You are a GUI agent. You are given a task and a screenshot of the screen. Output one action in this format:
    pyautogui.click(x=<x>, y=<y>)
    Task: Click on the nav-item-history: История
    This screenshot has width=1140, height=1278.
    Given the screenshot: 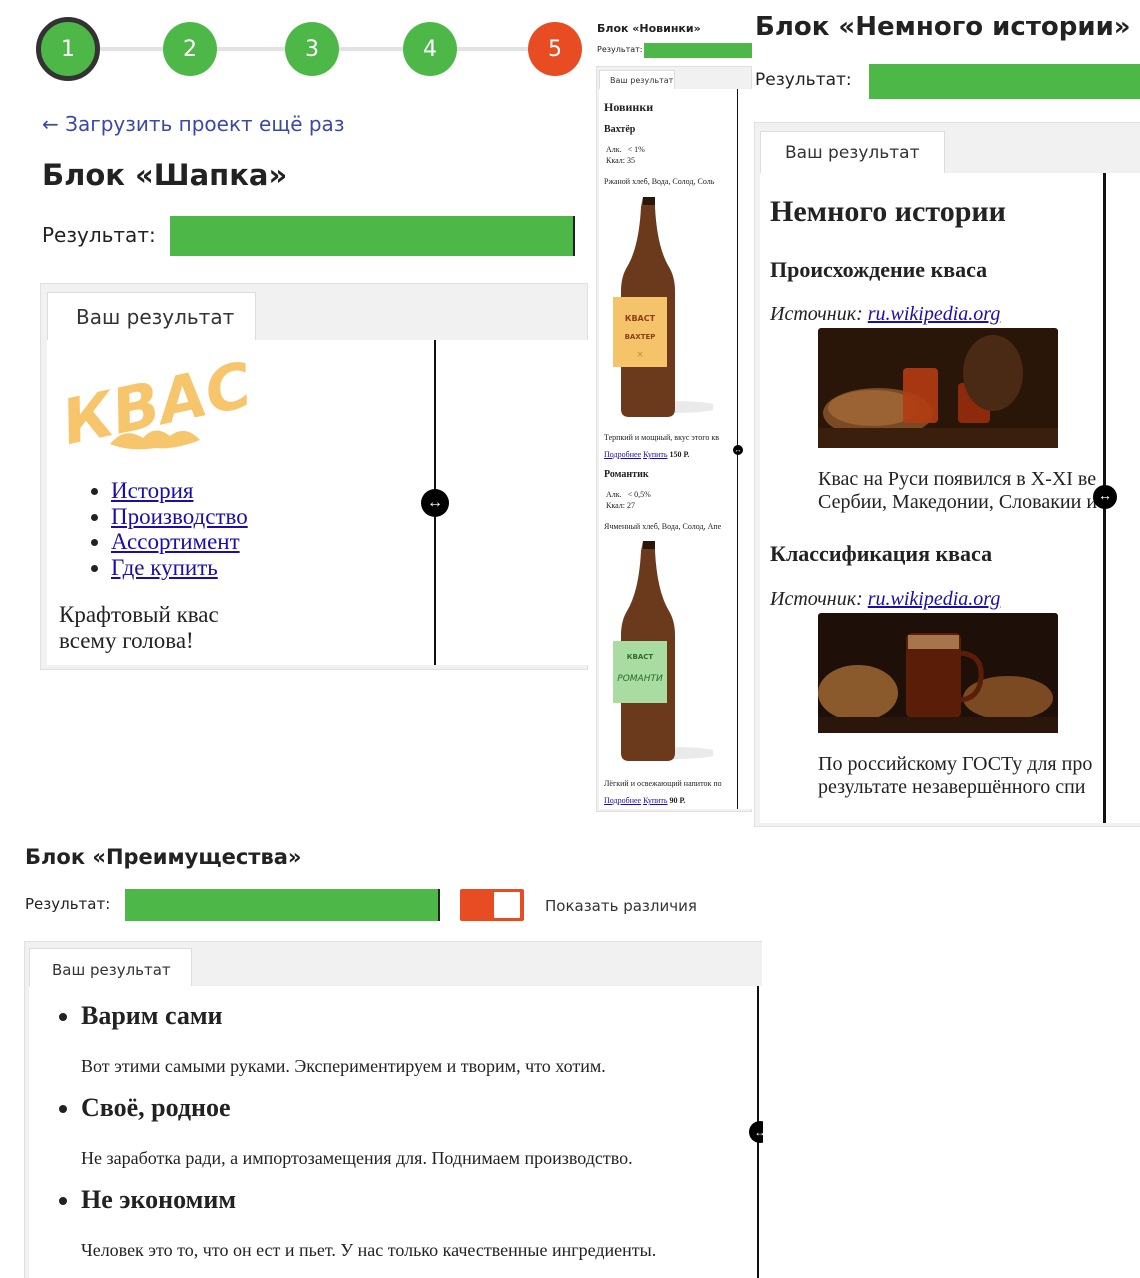 What is the action you would take?
    pyautogui.click(x=179, y=491)
    